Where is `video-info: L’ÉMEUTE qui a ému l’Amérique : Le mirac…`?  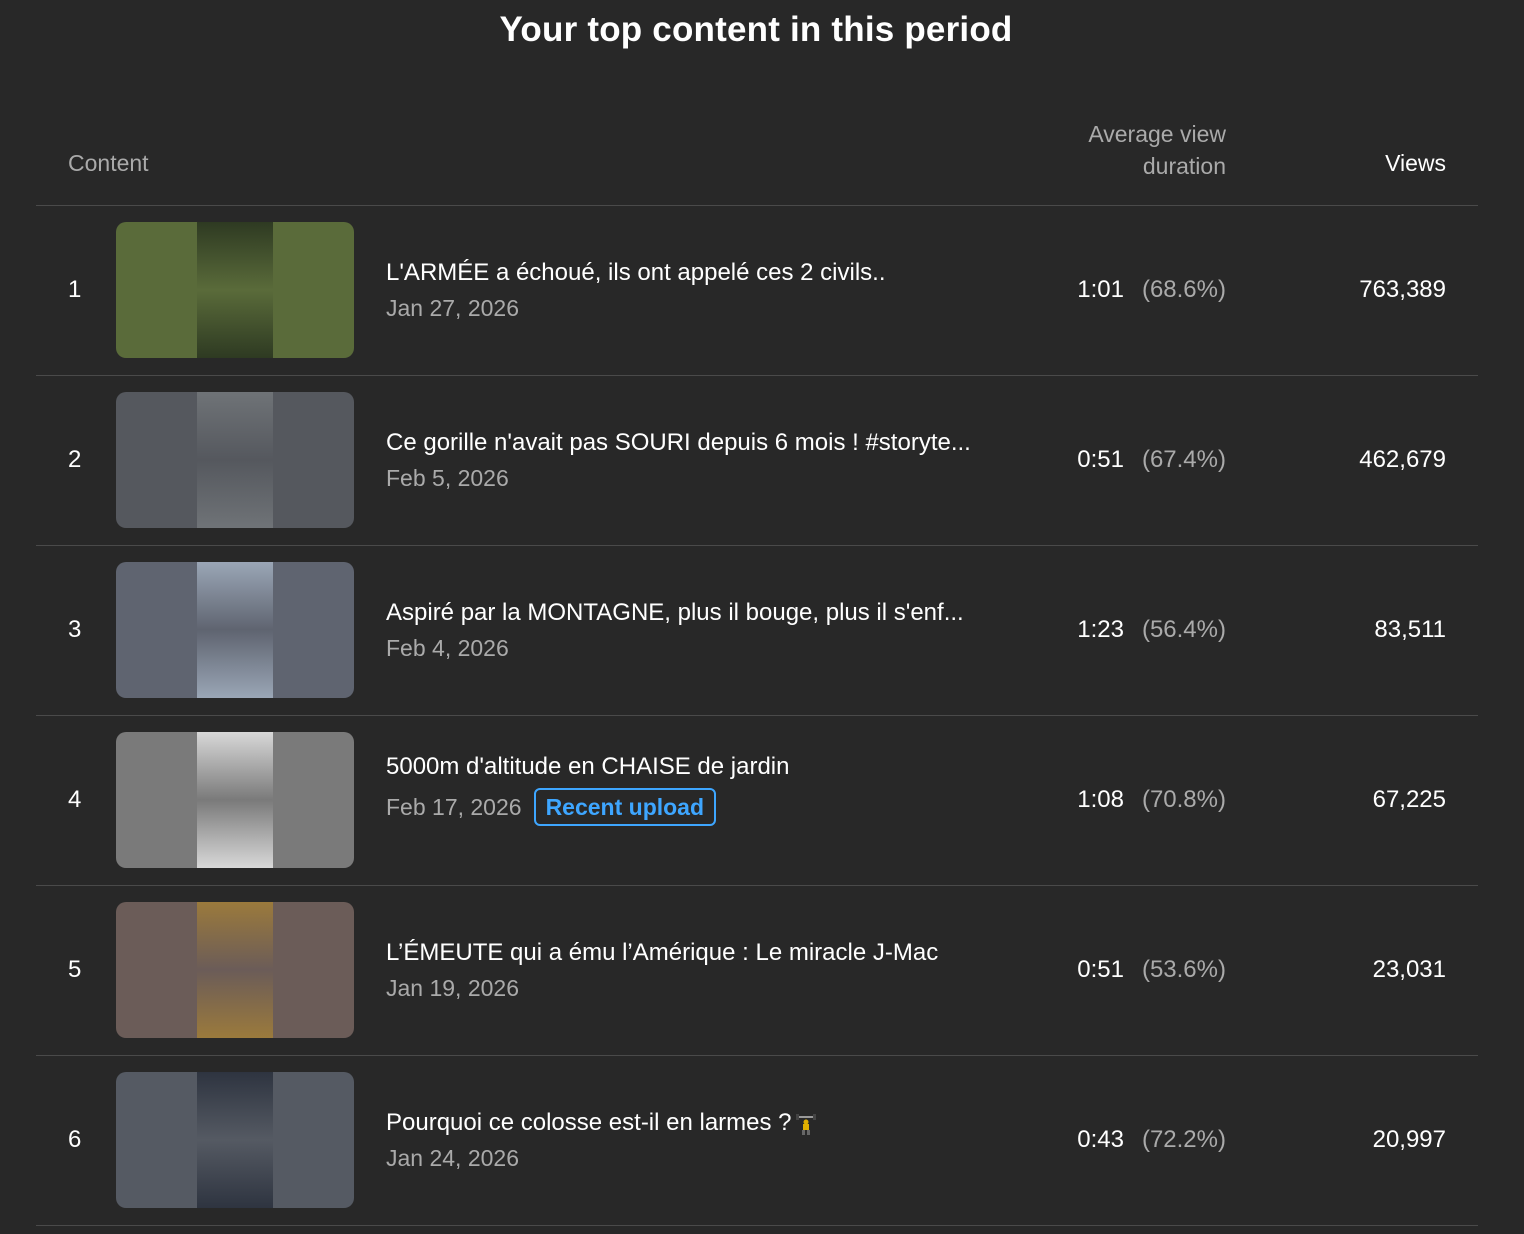
video-info: L’ÉMEUTE qui a ému l’Amérique : Le mirac… is located at coordinates (706, 970).